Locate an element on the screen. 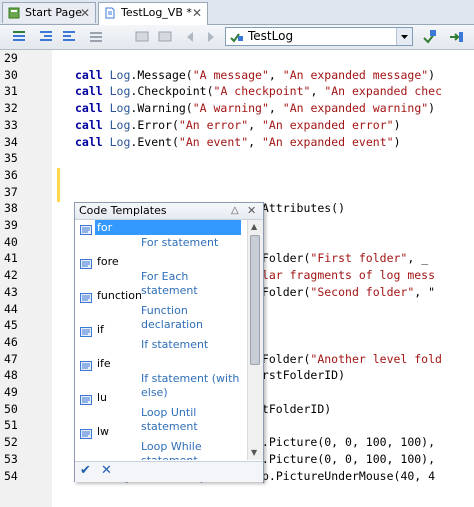  template-item: for For statement is located at coordinates (161, 237).